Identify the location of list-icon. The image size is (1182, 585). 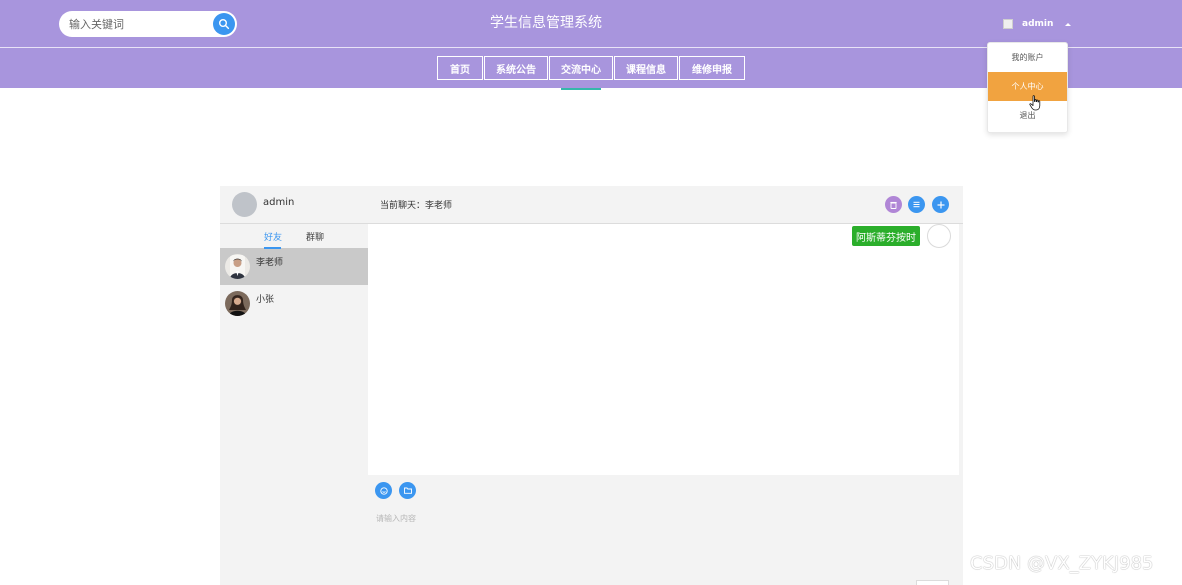
(916, 204).